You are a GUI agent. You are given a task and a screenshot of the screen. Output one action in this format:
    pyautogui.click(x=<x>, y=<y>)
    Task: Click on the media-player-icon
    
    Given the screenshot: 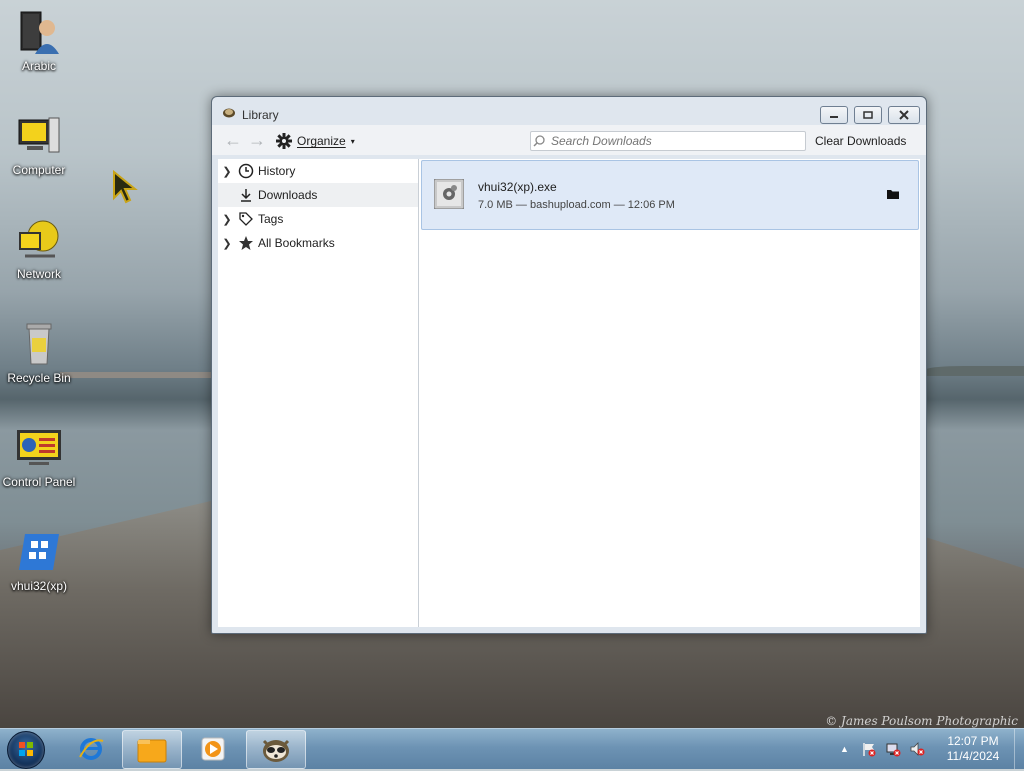 What is the action you would take?
    pyautogui.click(x=213, y=748)
    